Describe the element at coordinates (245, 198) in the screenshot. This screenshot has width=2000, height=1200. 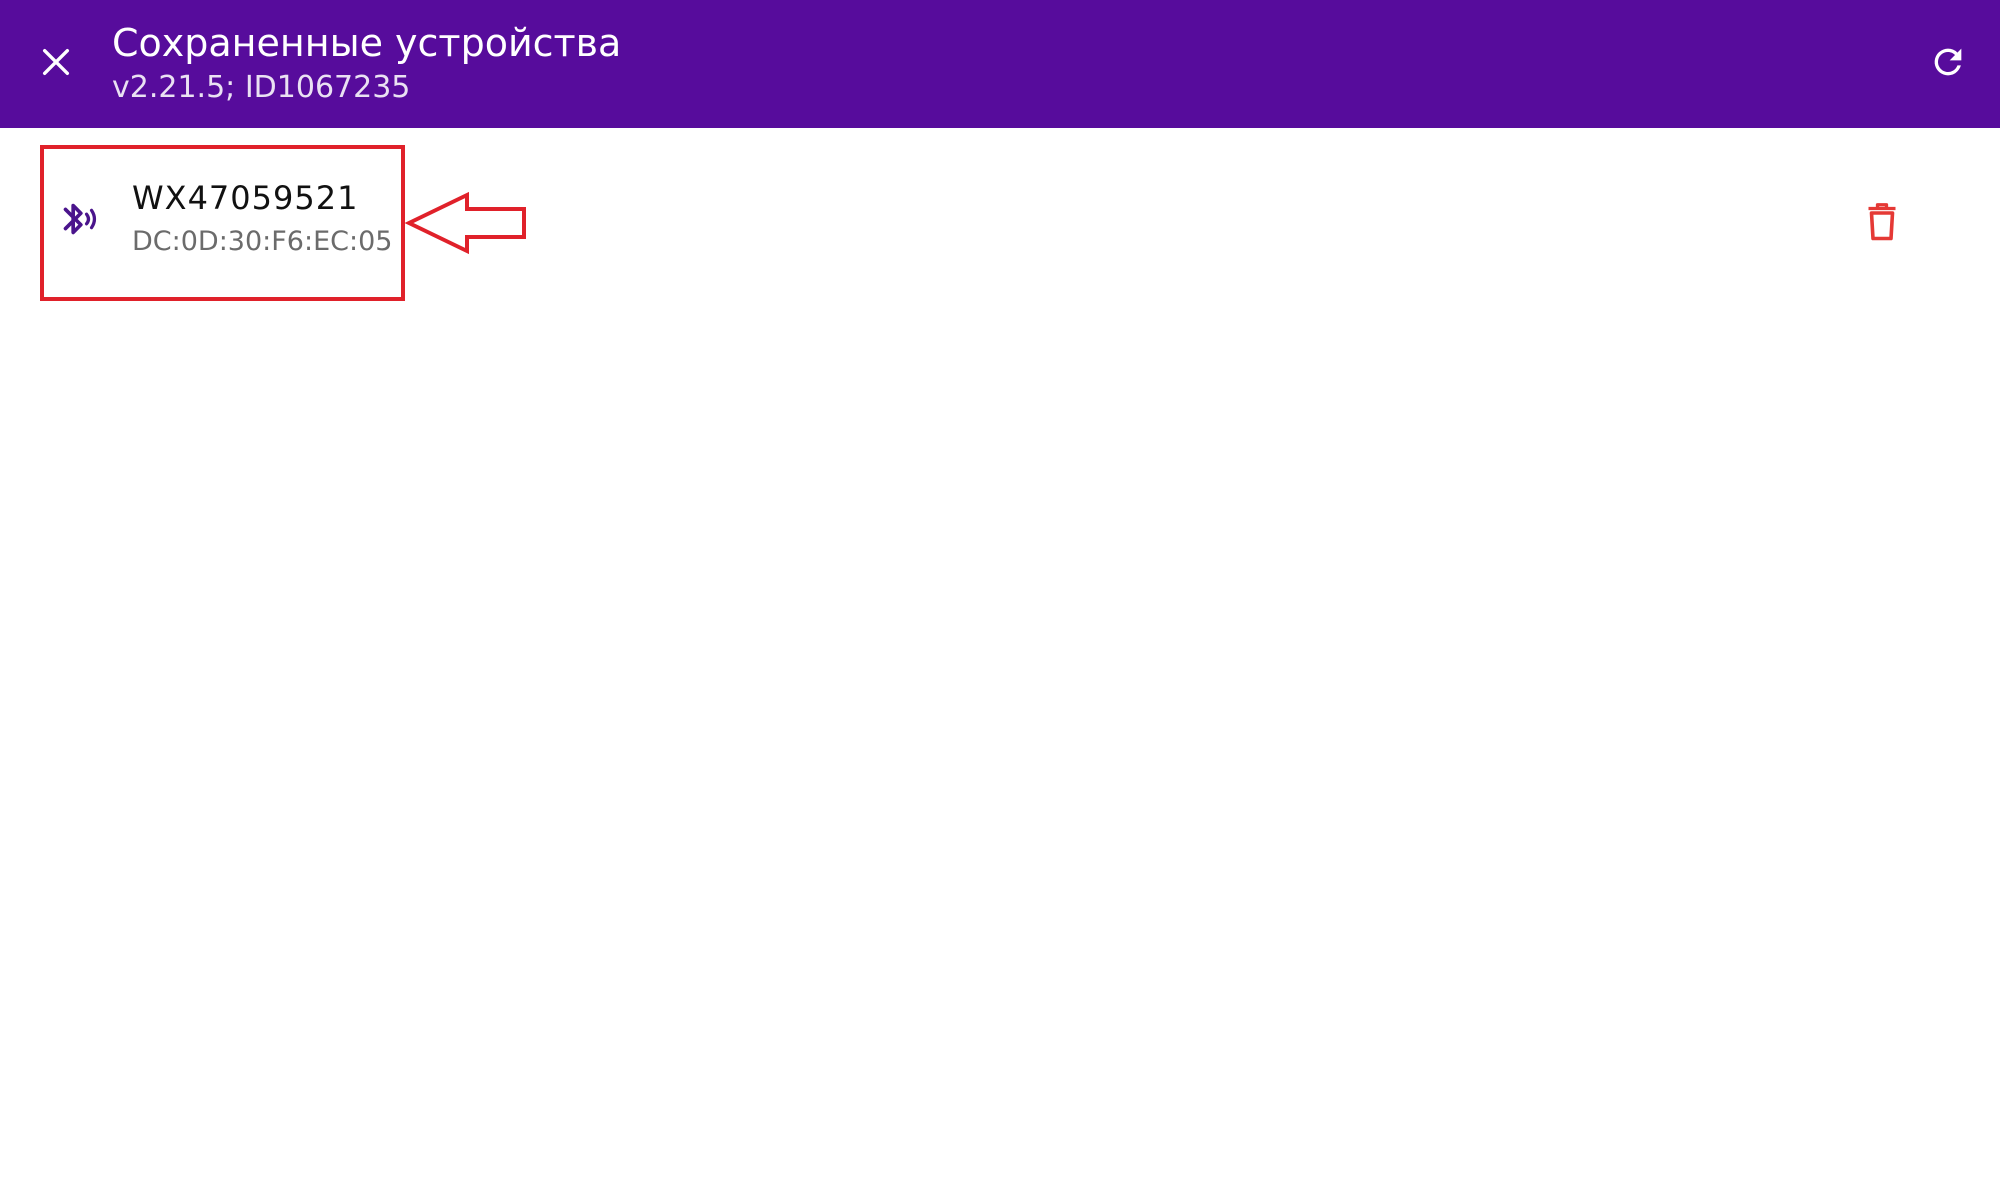
I see `device-name: WX47059521` at that location.